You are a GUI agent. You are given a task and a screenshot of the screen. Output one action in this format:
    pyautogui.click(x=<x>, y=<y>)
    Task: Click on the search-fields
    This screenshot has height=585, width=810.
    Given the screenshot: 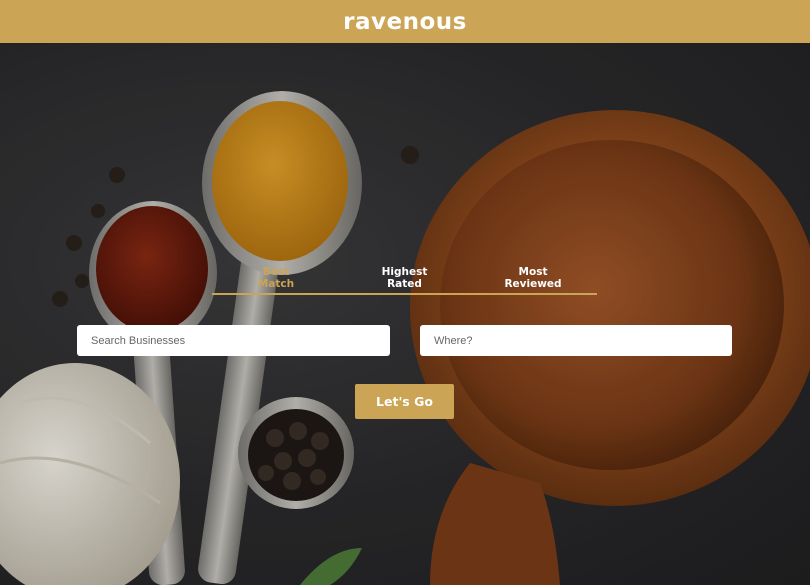 What is the action you would take?
    pyautogui.click(x=404, y=340)
    